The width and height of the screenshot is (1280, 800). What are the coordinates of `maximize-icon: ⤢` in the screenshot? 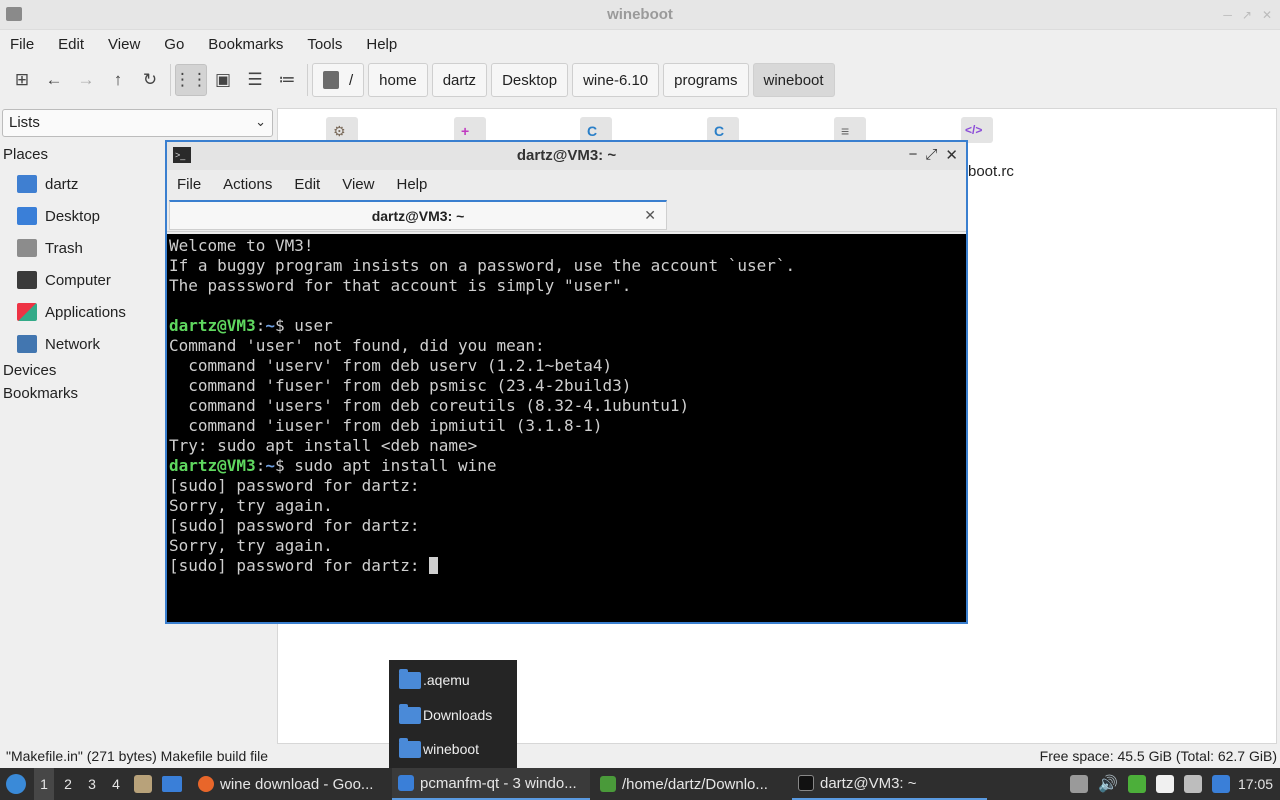 It's located at (931, 155).